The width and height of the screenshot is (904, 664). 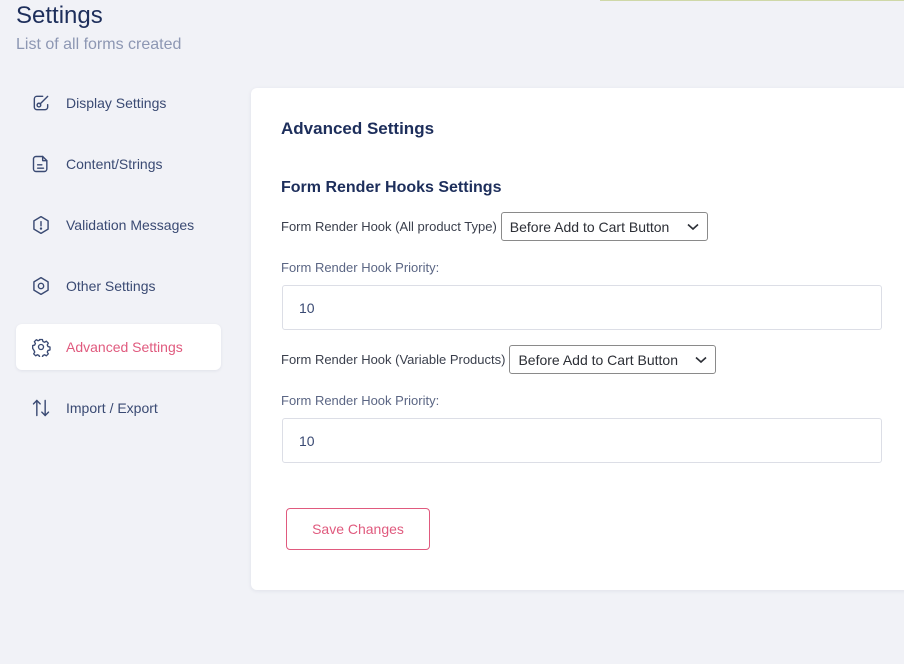 I want to click on sidebar-item-advanced-settings: Advanced Settings, so click(x=118, y=347).